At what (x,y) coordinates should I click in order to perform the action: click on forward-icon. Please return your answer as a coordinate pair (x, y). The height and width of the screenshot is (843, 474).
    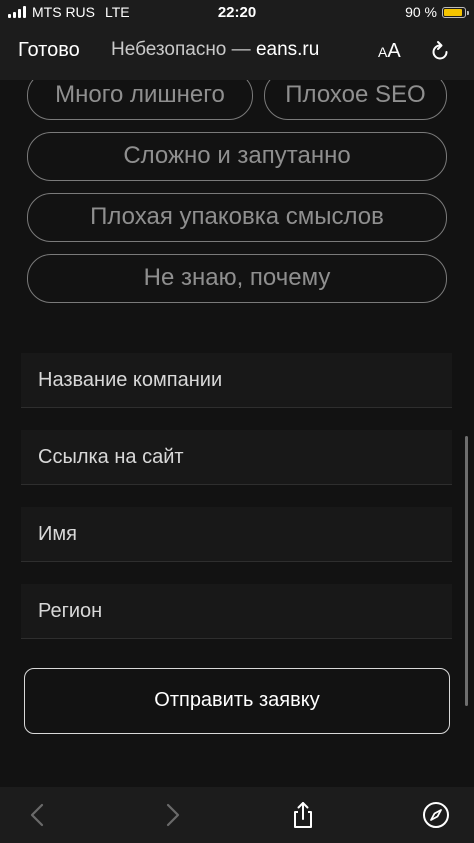
    Looking at the image, I should click on (172, 815).